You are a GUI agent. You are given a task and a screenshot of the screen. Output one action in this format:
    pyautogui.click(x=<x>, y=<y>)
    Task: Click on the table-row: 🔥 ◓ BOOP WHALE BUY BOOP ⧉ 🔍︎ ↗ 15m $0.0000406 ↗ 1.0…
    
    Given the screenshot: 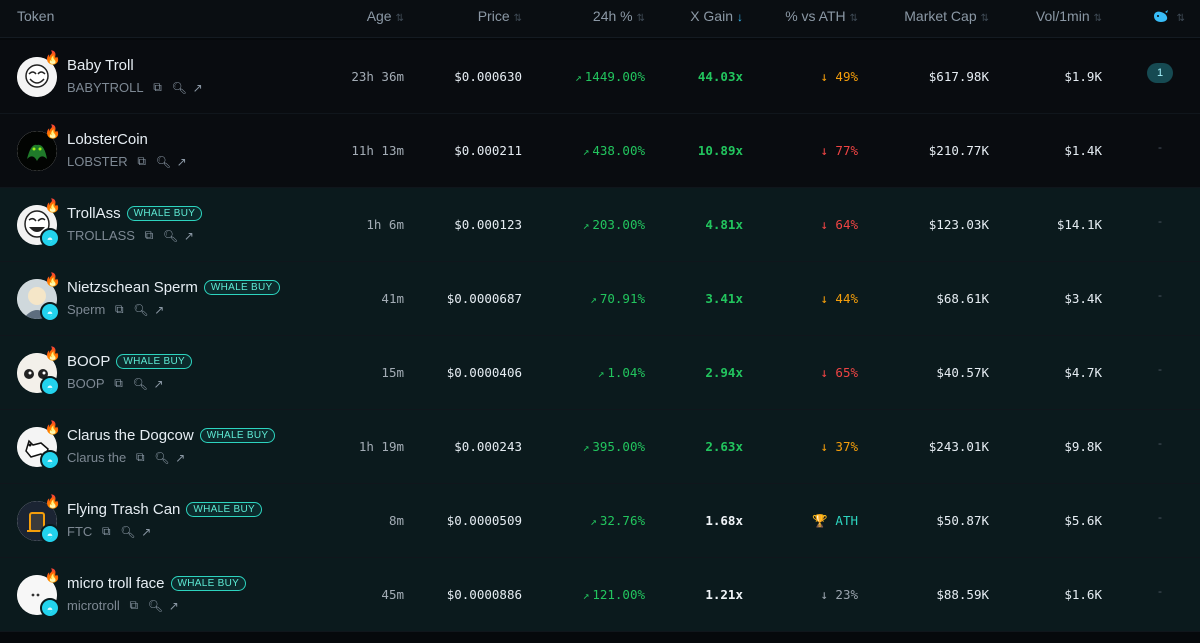 What is the action you would take?
    pyautogui.click(x=600, y=373)
    